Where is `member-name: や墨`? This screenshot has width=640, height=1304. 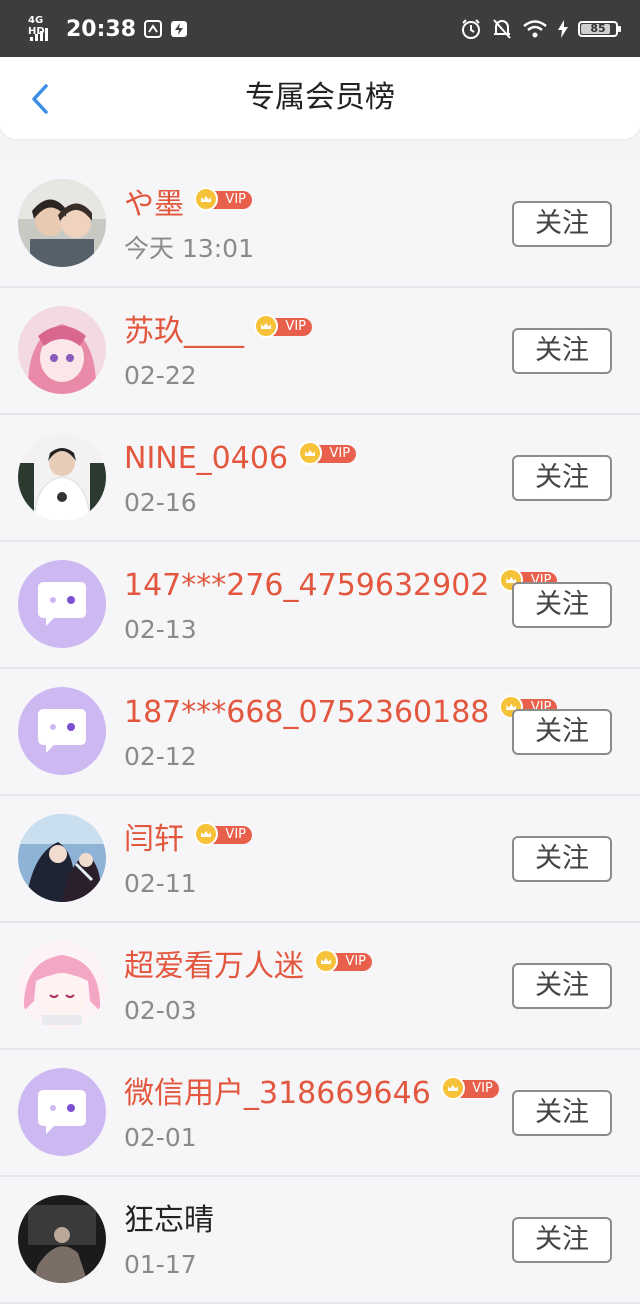
member-name: や墨 is located at coordinates (154, 204).